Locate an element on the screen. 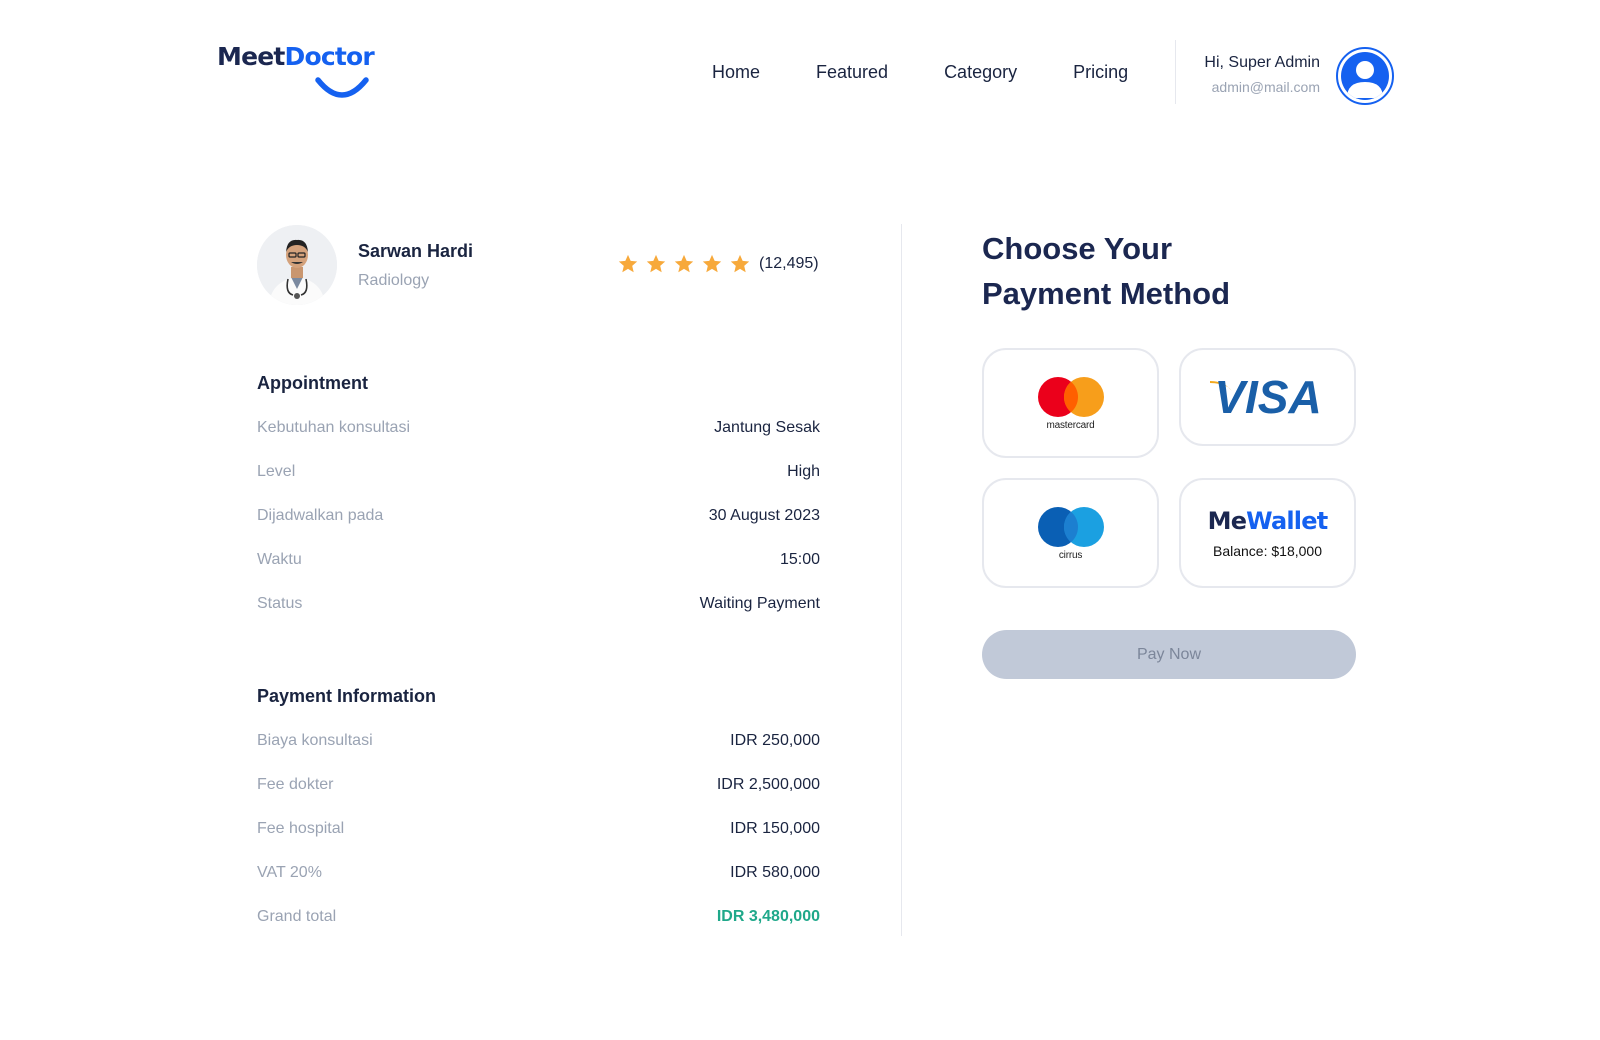 The width and height of the screenshot is (1600, 1040). payment-option-visa: VISA is located at coordinates (1267, 397).